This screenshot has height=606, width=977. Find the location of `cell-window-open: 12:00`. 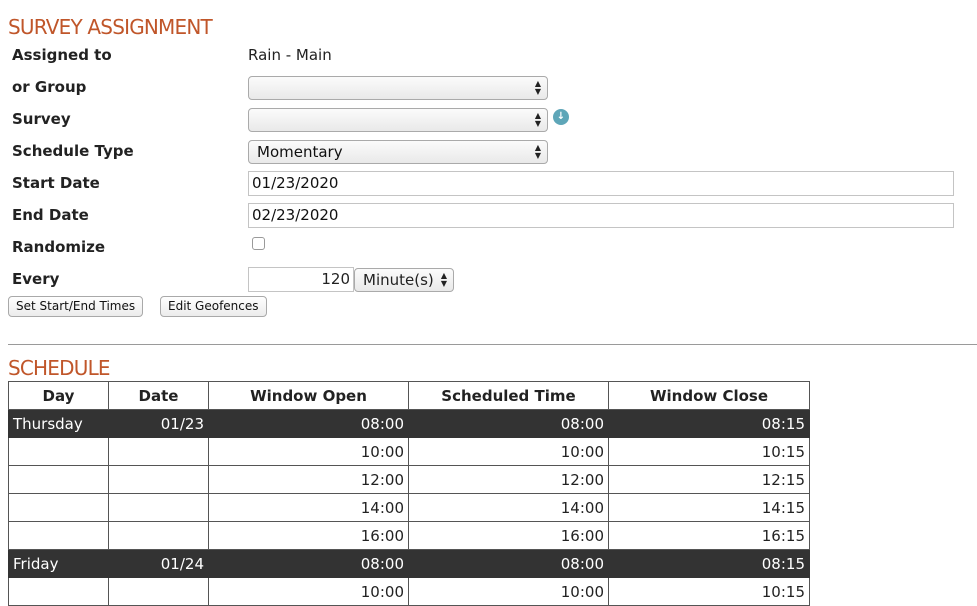

cell-window-open: 12:00 is located at coordinates (308, 479).